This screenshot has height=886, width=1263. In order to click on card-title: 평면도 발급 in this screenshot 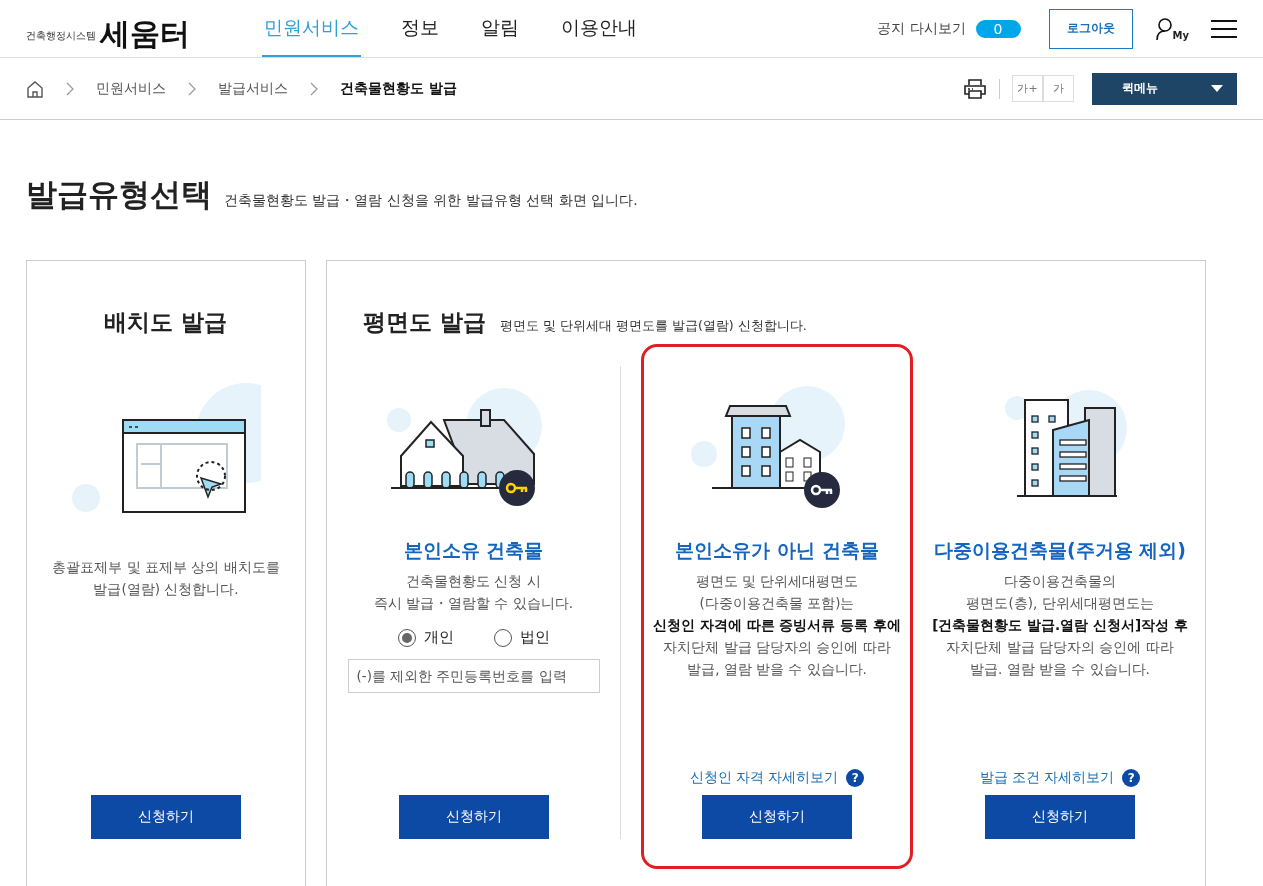, I will do `click(424, 322)`.